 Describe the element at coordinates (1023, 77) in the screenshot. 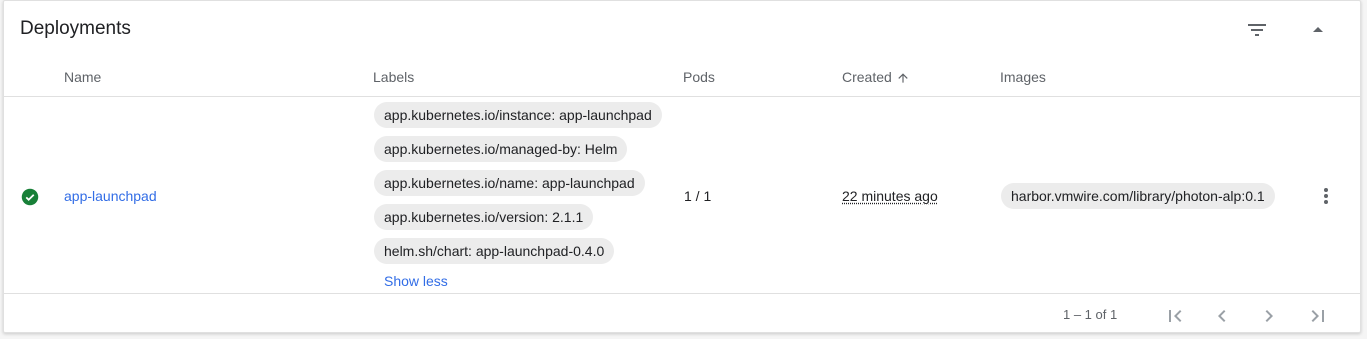

I see `column-header-images: Images` at that location.